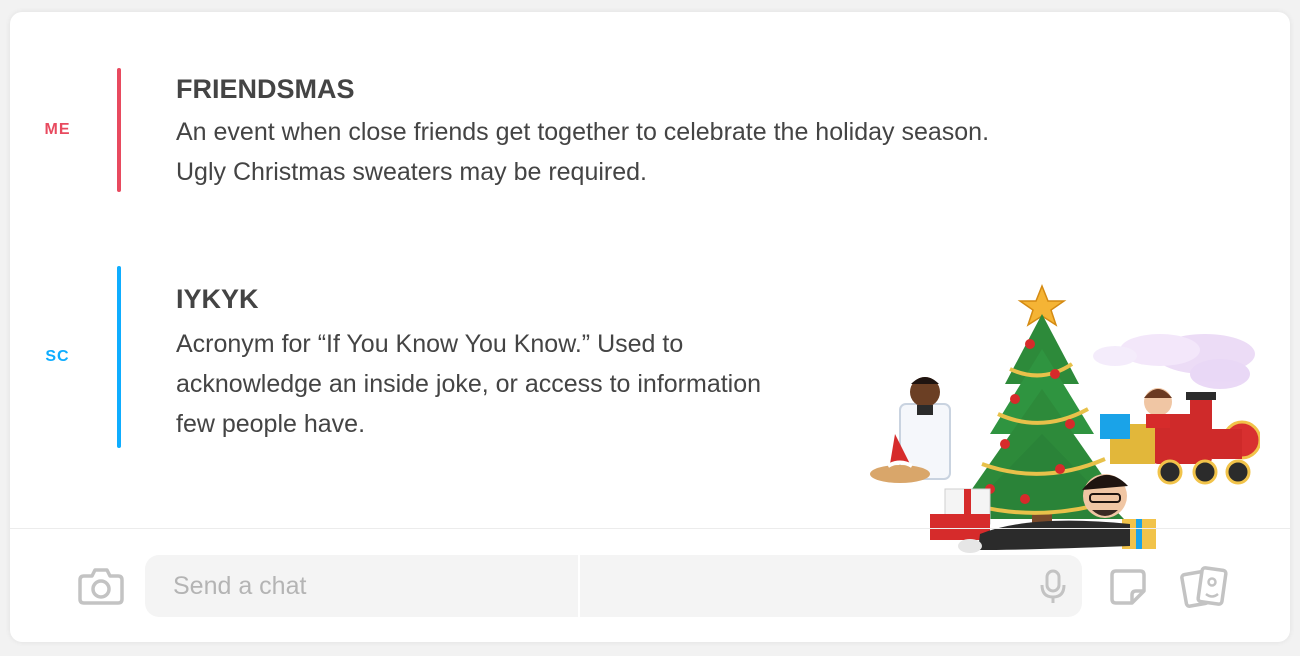  Describe the element at coordinates (57, 129) in the screenshot. I see `sender-label: ME` at that location.